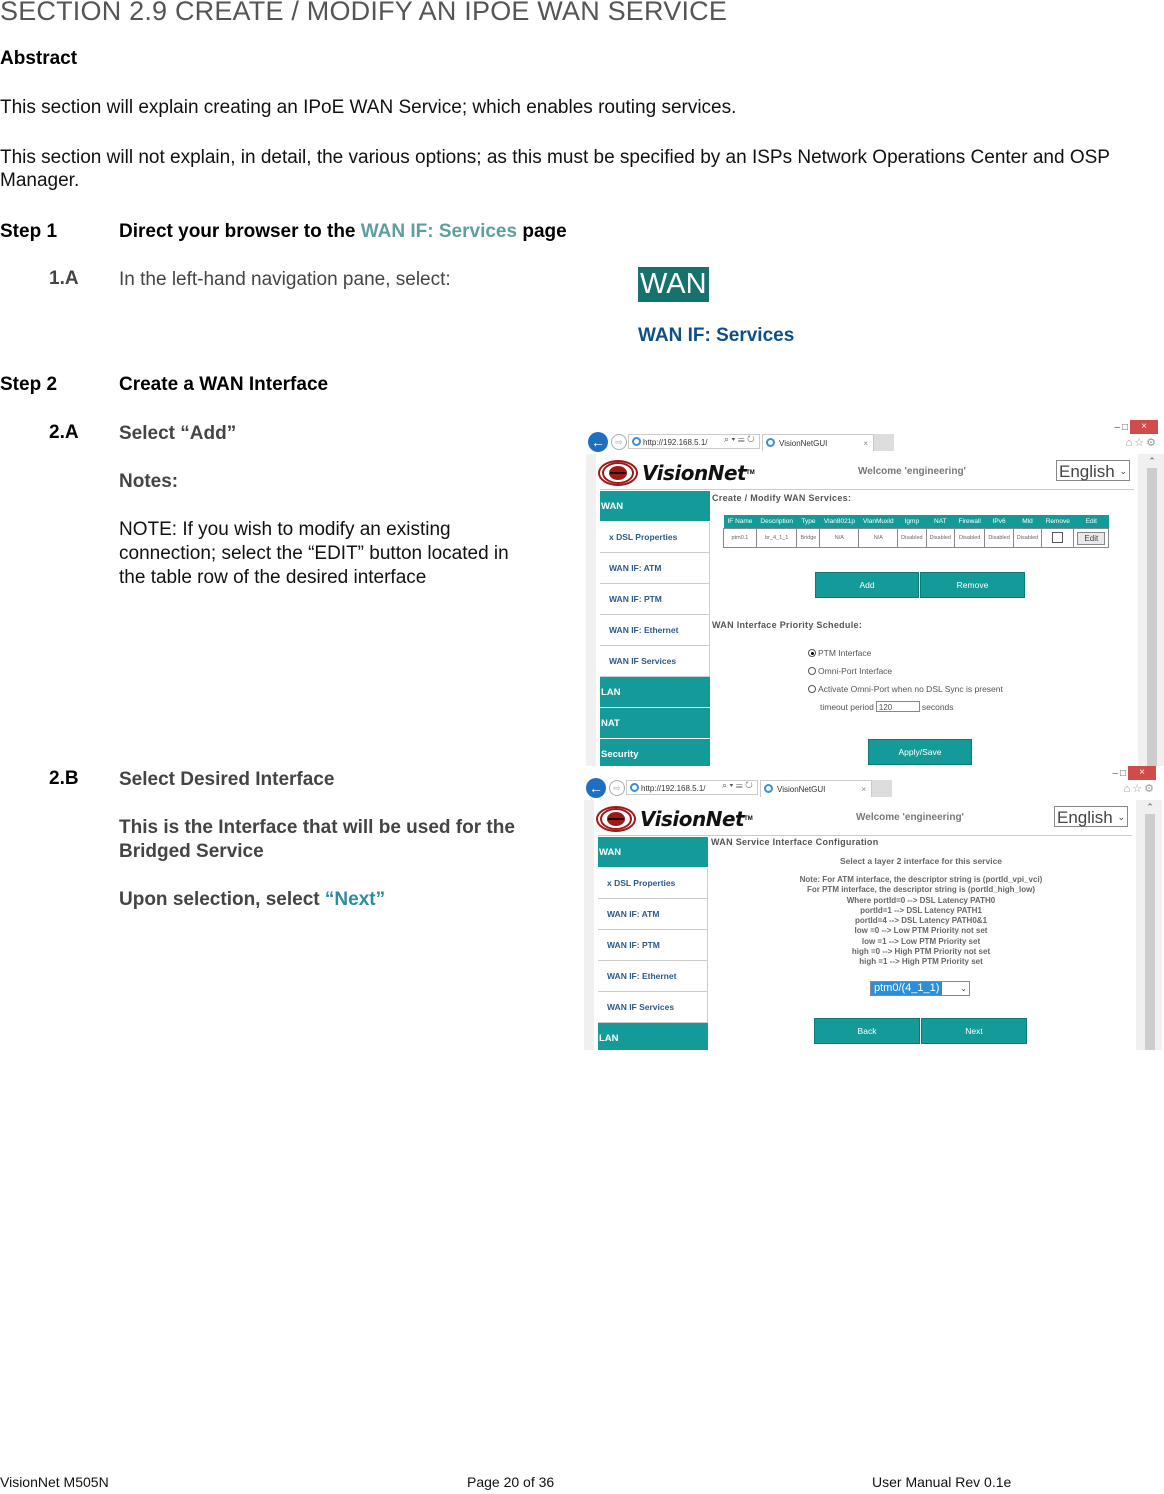 The width and height of the screenshot is (1164, 1494). Describe the element at coordinates (812, 653) in the screenshot. I see `radio-selected-icon` at that location.